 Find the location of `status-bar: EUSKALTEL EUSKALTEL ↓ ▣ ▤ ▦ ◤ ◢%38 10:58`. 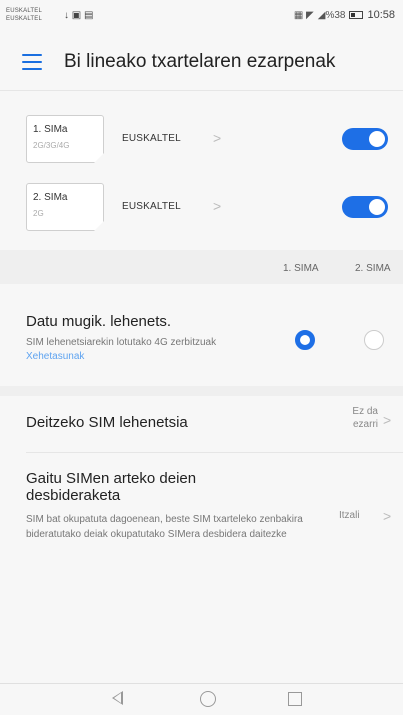

status-bar: EUSKALTEL EUSKALTEL ↓ ▣ ▤ ▦ ◤ ◢%38 10:58 is located at coordinates (201, 17).